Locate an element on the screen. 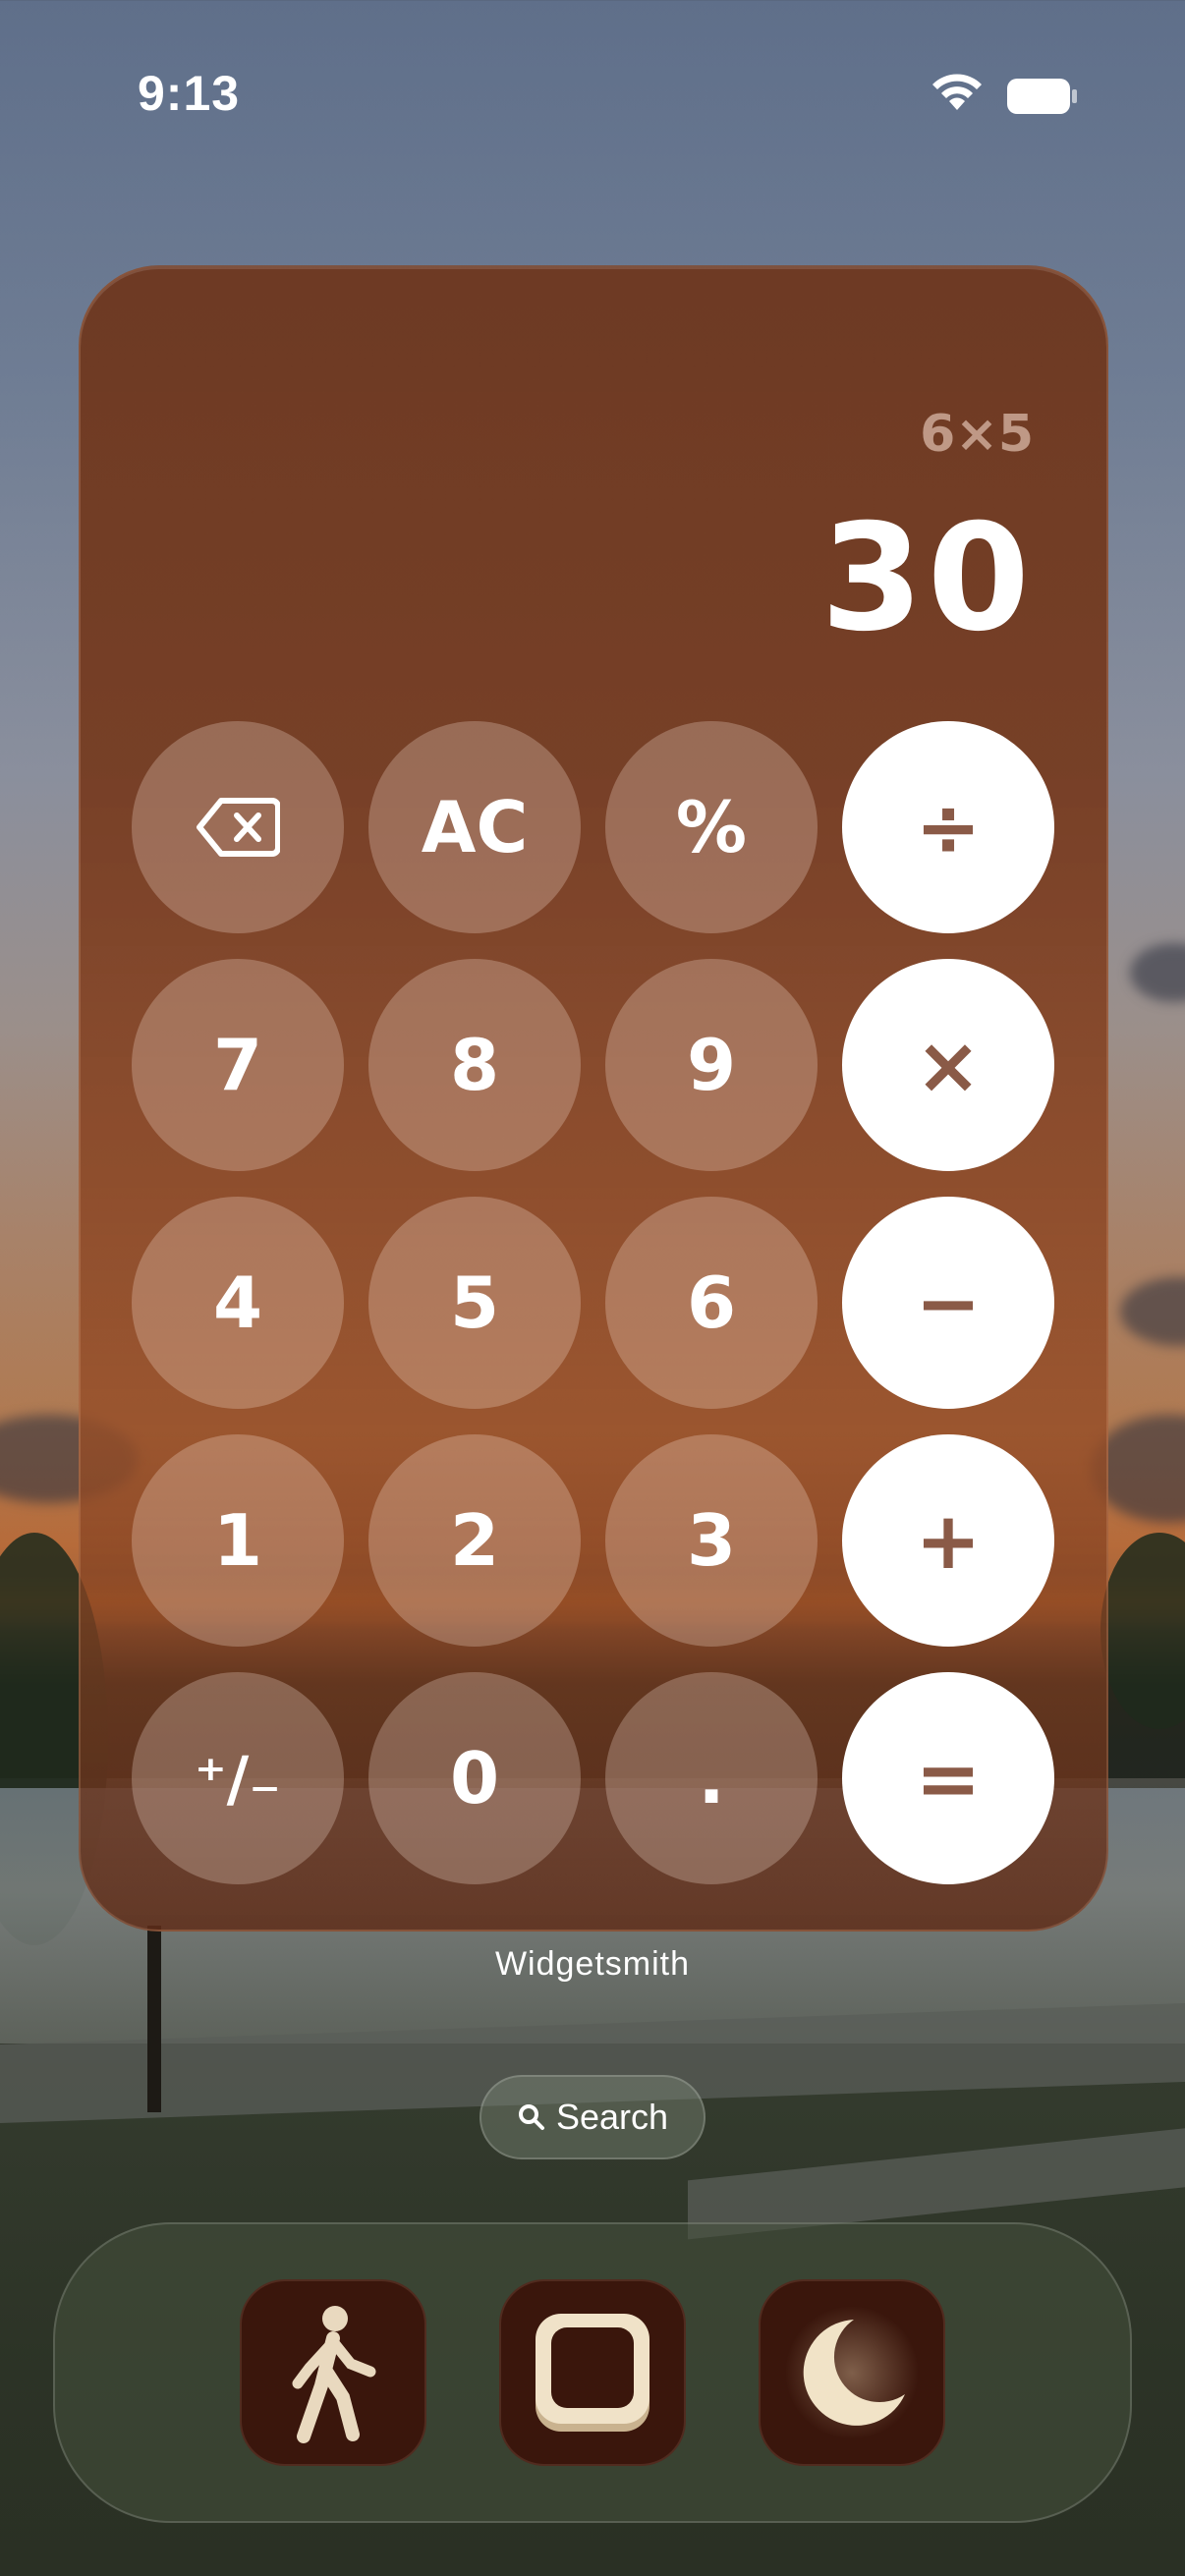  plus-button: + is located at coordinates (948, 1540).